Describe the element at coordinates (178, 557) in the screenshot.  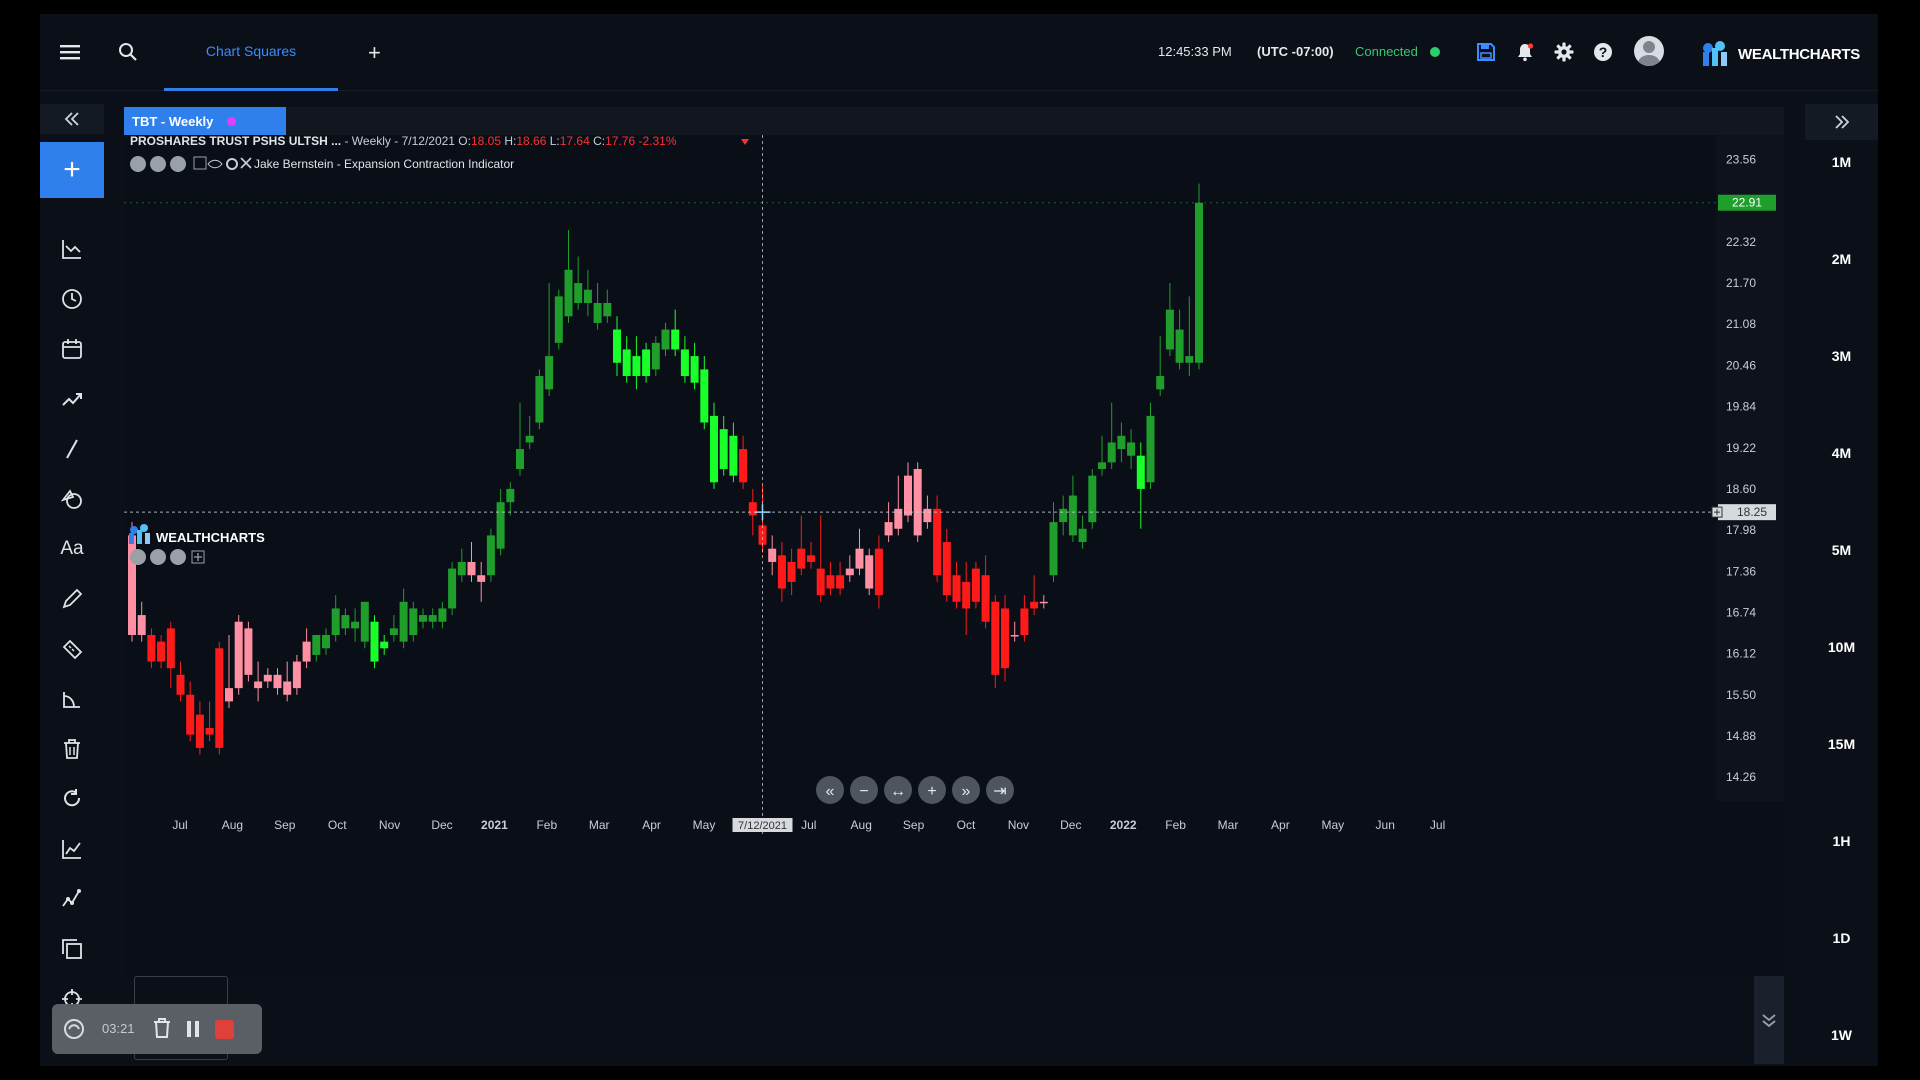
I see `indicator2-up-icon` at that location.